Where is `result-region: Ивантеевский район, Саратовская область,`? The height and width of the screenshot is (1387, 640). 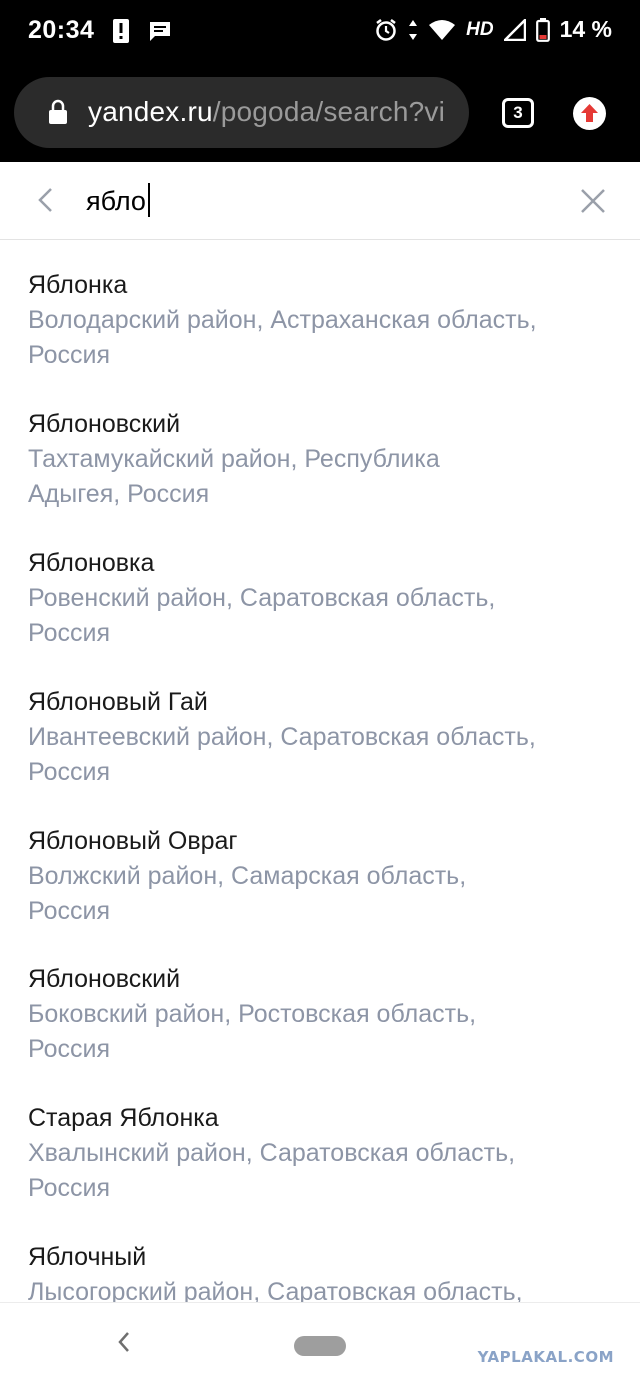
result-region: Ивантеевский район, Саратовская область, is located at coordinates (282, 737).